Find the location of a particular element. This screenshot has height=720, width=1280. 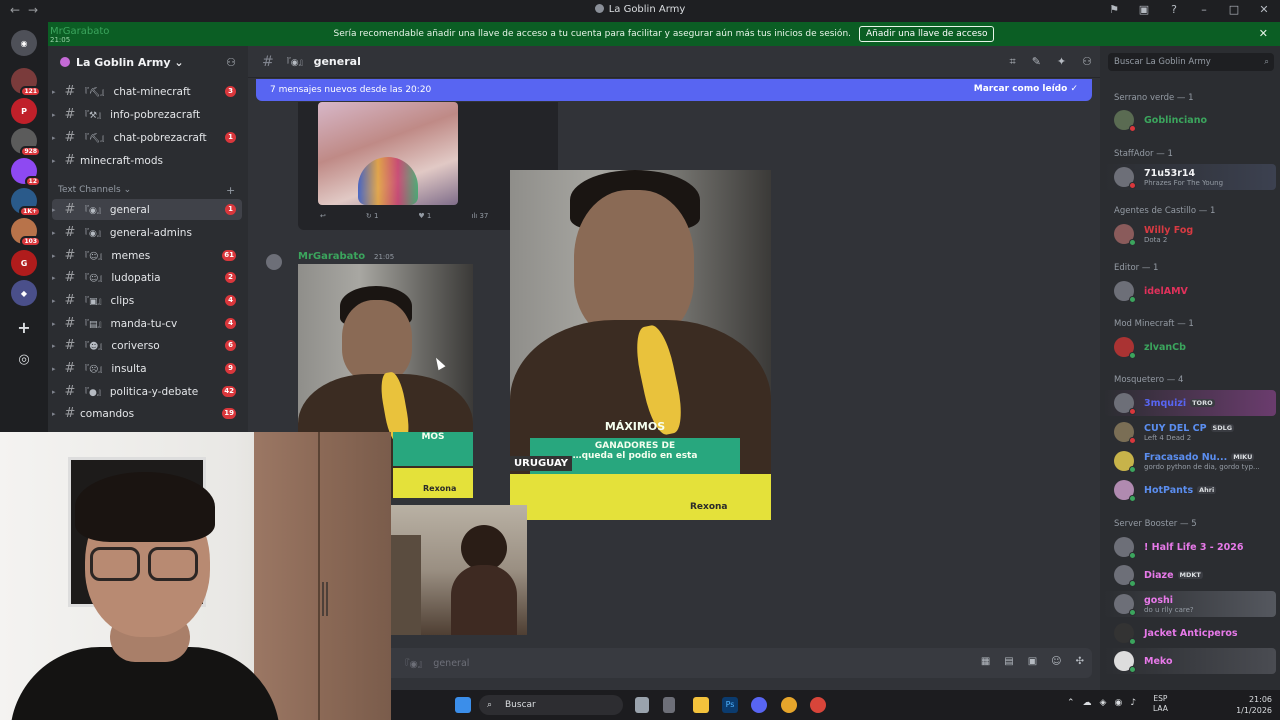

server-search: Buscar La Goblin Army ⌕ is located at coordinates (1191, 62).